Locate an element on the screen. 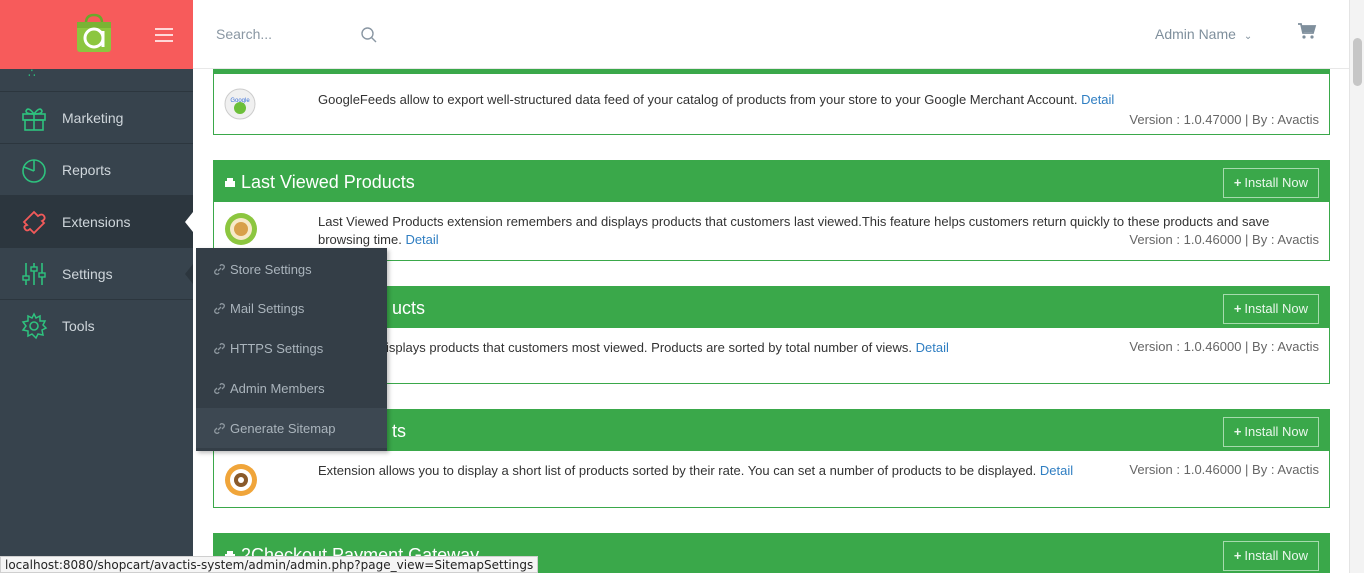 Image resolution: width=1364 pixels, height=573 pixels. sidebar-item-tools: Tools is located at coordinates (96, 325).